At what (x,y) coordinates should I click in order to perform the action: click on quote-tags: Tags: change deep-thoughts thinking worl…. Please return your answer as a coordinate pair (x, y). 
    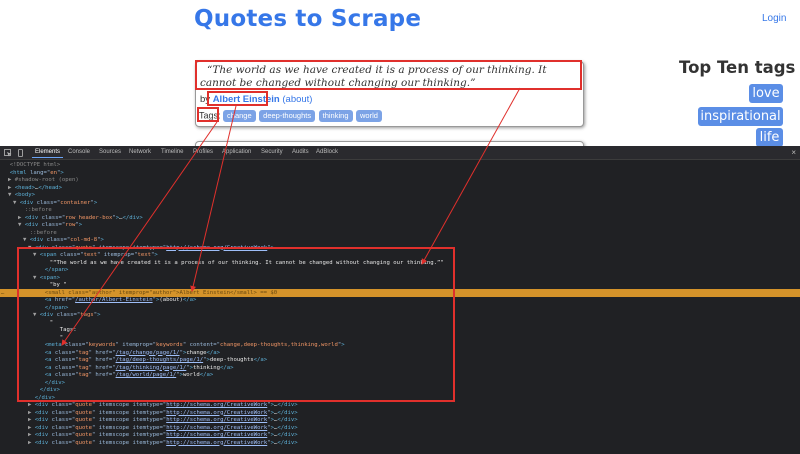
    Looking at the image, I should click on (291, 116).